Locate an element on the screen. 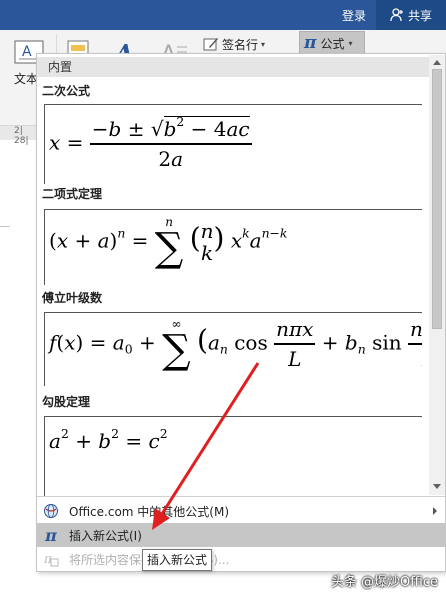 The image size is (446, 596). watermark: 头条 @爆炒Office is located at coordinates (384, 582).